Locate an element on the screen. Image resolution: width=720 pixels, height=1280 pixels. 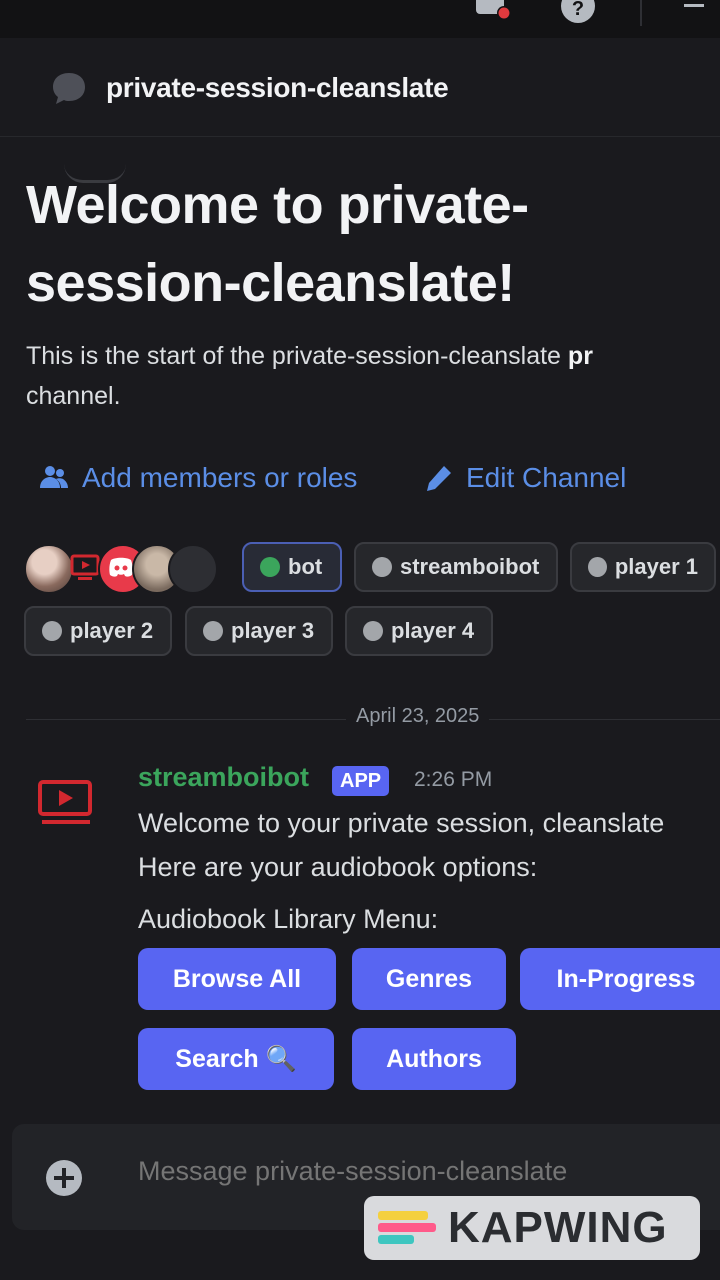
member-tag-player-4: player 4 is located at coordinates (419, 631).